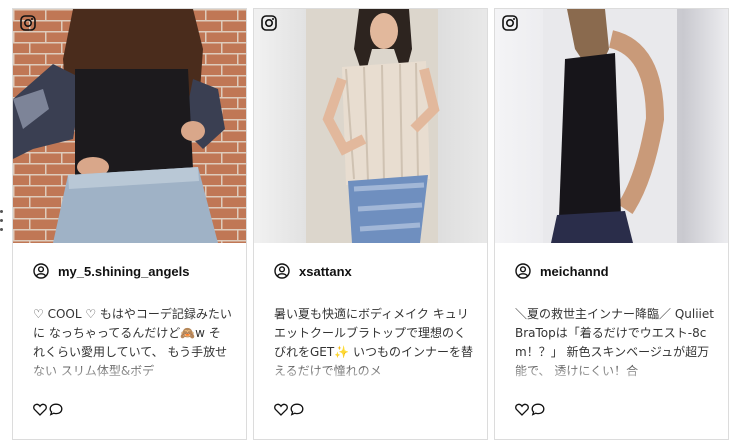 The height and width of the screenshot is (442, 733). Describe the element at coordinates (124, 271) in the screenshot. I see `username: my_5.shining_angels` at that location.